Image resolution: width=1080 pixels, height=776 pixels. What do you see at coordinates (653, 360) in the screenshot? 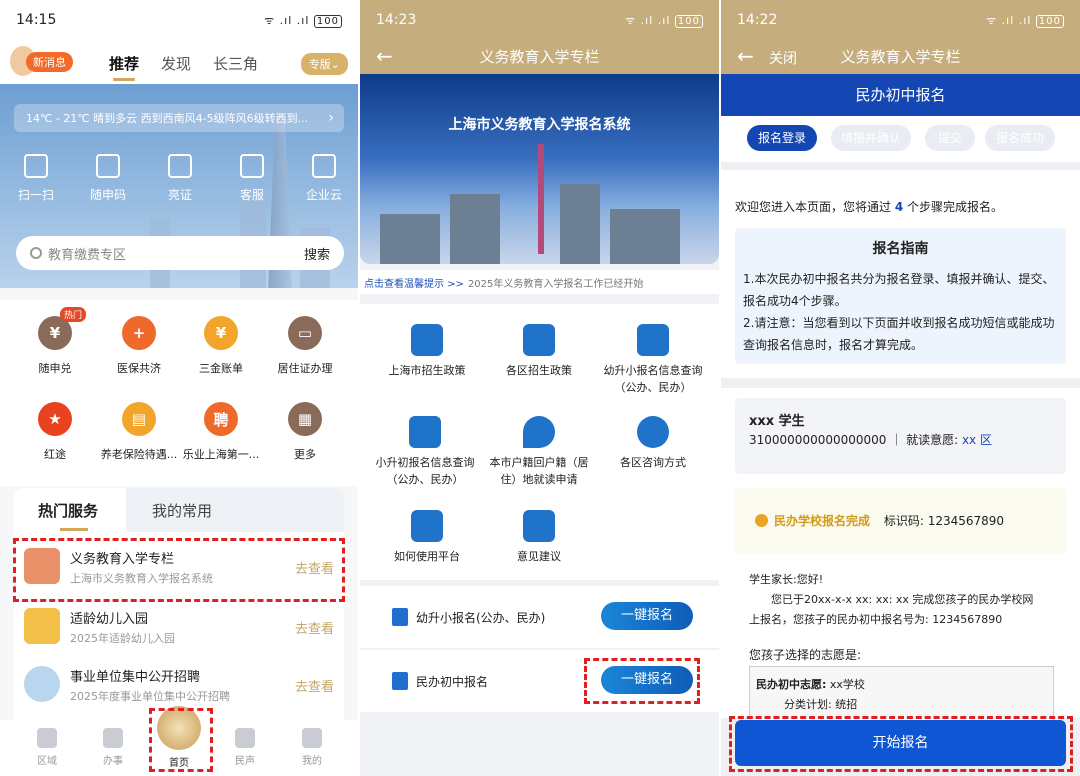
I see `primary-query-item: 幼升小报名信息查询 （公办、民办）` at bounding box center [653, 360].